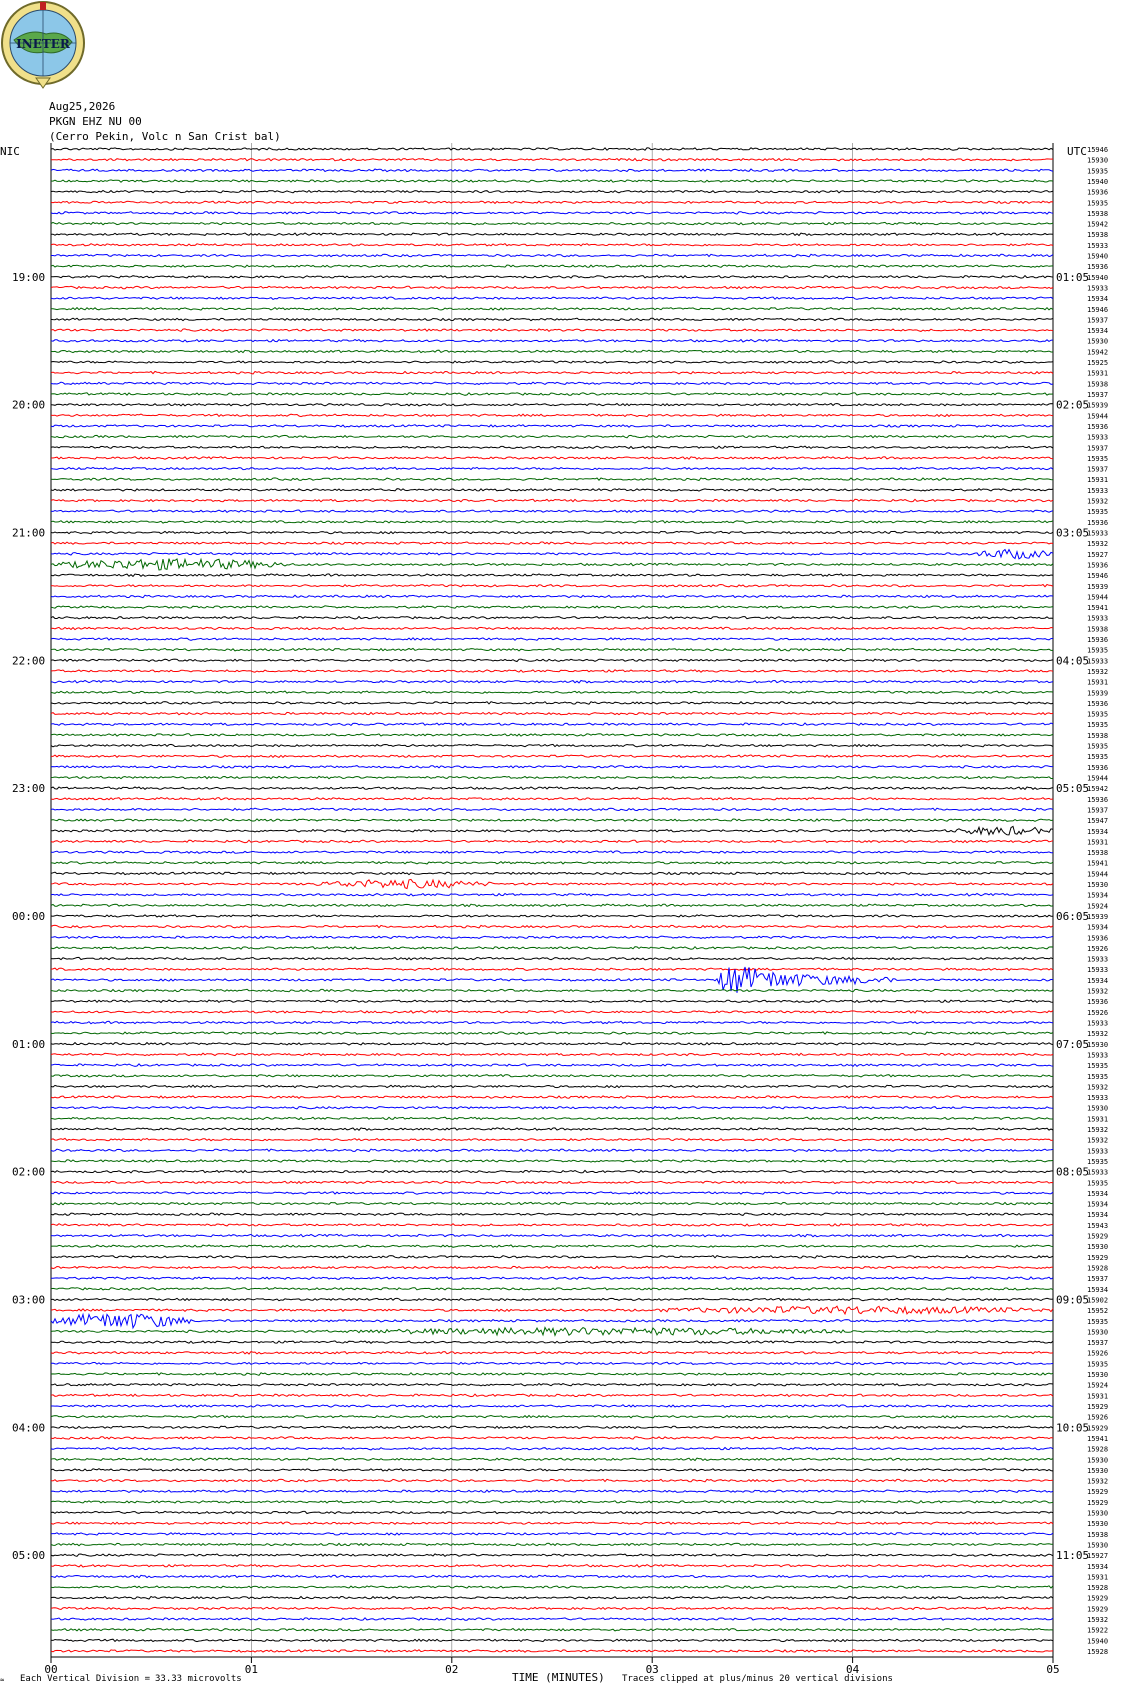  What do you see at coordinates (1072, 916) in the screenshot?
I see `right-hour-label: 06:05` at bounding box center [1072, 916].